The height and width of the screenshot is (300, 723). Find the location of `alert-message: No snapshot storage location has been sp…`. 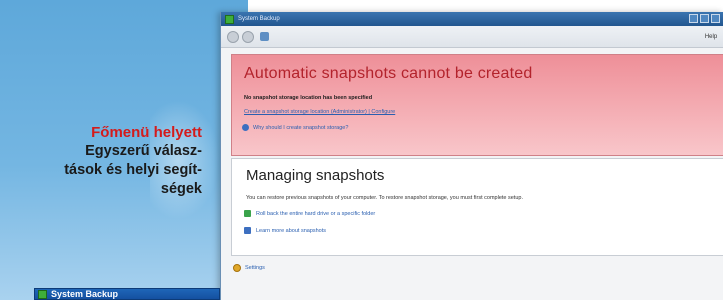

alert-message: No snapshot storage location has been sp… is located at coordinates (308, 98).